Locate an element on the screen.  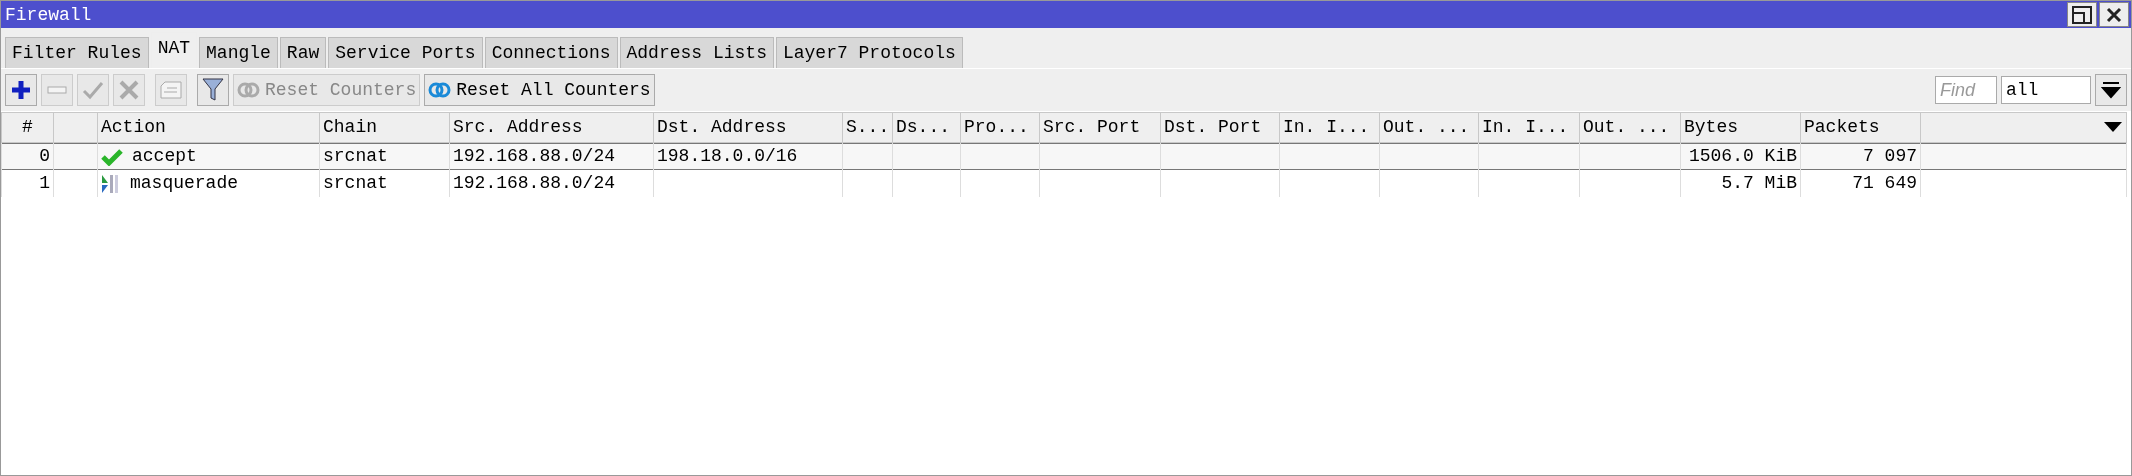
column-header: Packets is located at coordinates (1860, 127).